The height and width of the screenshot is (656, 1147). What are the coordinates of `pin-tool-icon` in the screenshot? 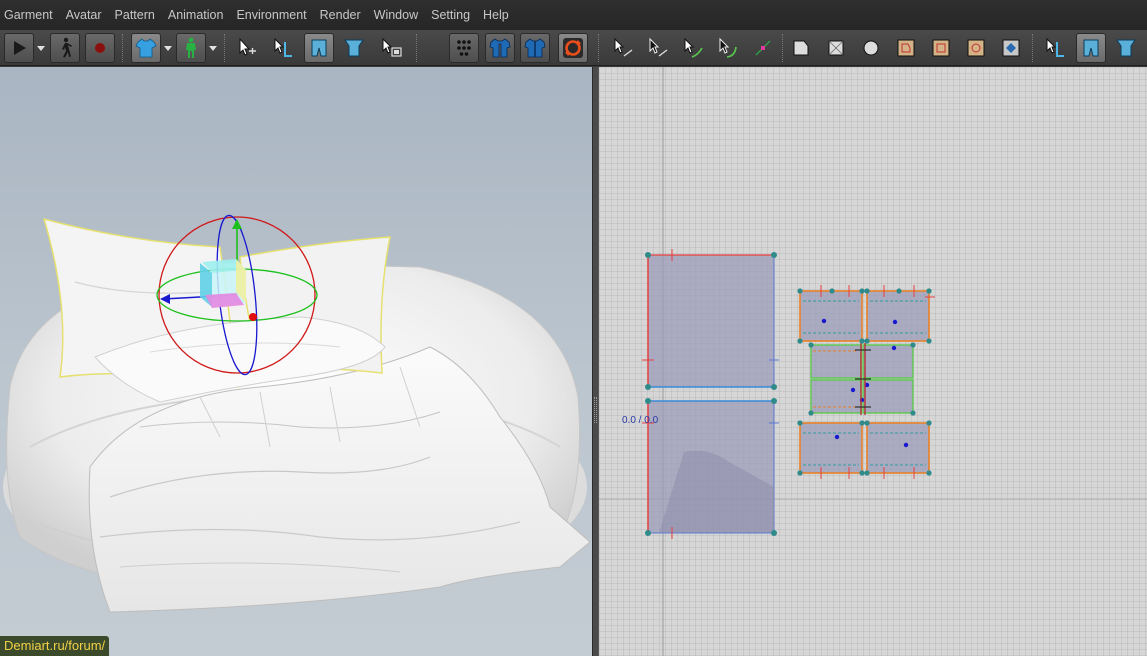 It's located at (464, 48).